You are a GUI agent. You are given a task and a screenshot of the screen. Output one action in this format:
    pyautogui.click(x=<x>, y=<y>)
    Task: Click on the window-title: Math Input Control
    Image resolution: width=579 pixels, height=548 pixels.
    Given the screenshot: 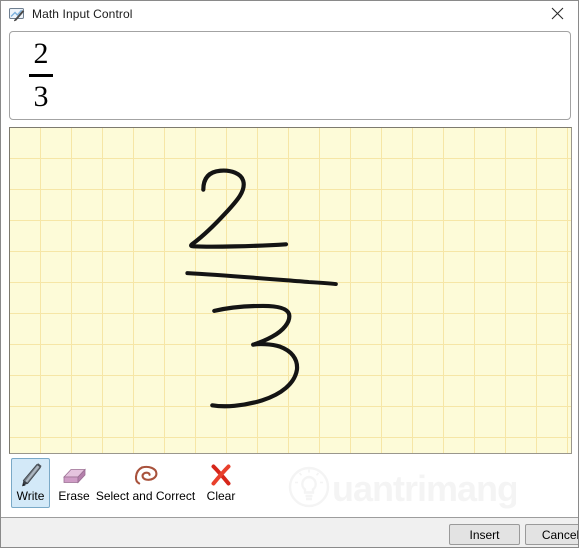 What is the action you would take?
    pyautogui.click(x=82, y=13)
    